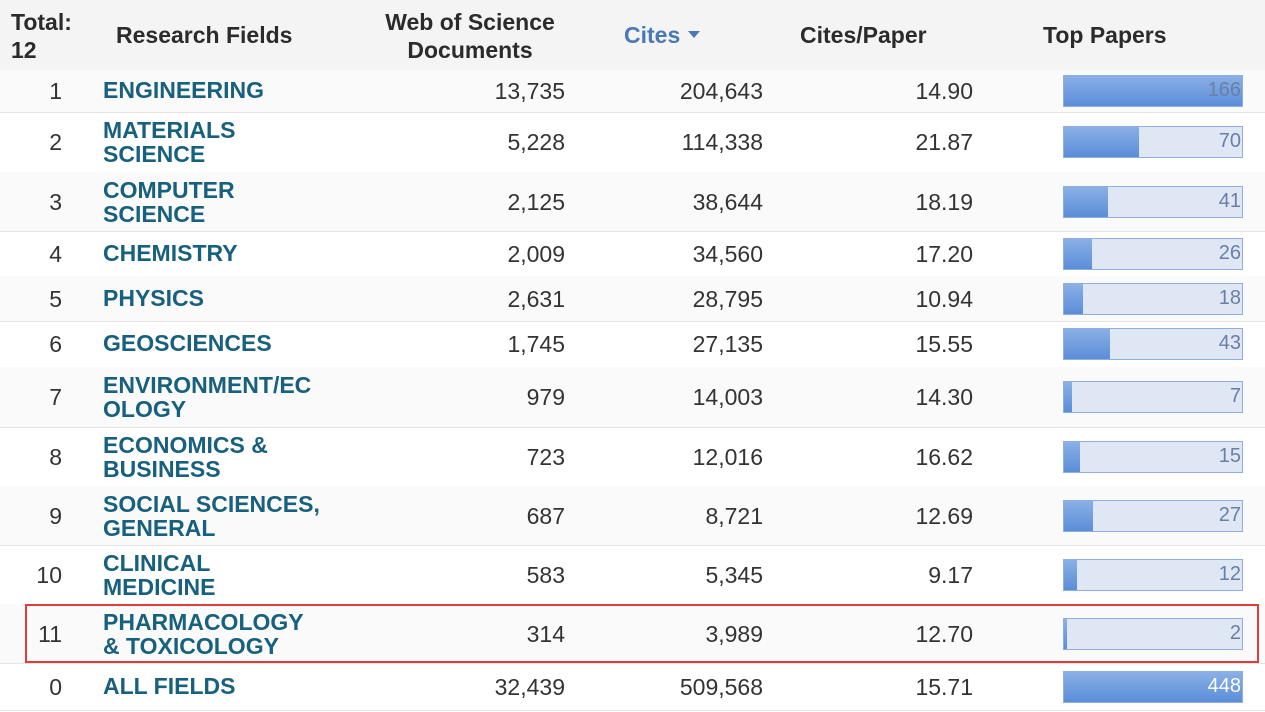 The height and width of the screenshot is (712, 1265). What do you see at coordinates (470, 50) in the screenshot?
I see `documents-header-line2: Documents` at bounding box center [470, 50].